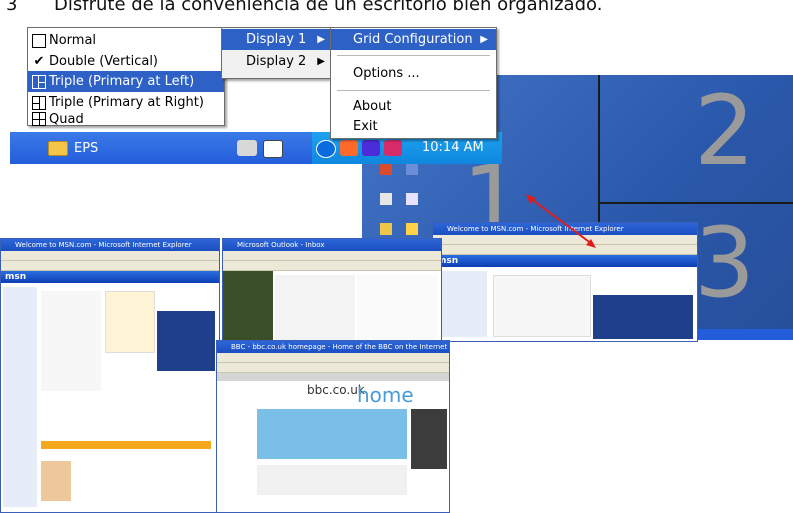 This screenshot has width=793, height=513. What do you see at coordinates (86, 148) in the screenshot?
I see `eps-label: EPS` at bounding box center [86, 148].